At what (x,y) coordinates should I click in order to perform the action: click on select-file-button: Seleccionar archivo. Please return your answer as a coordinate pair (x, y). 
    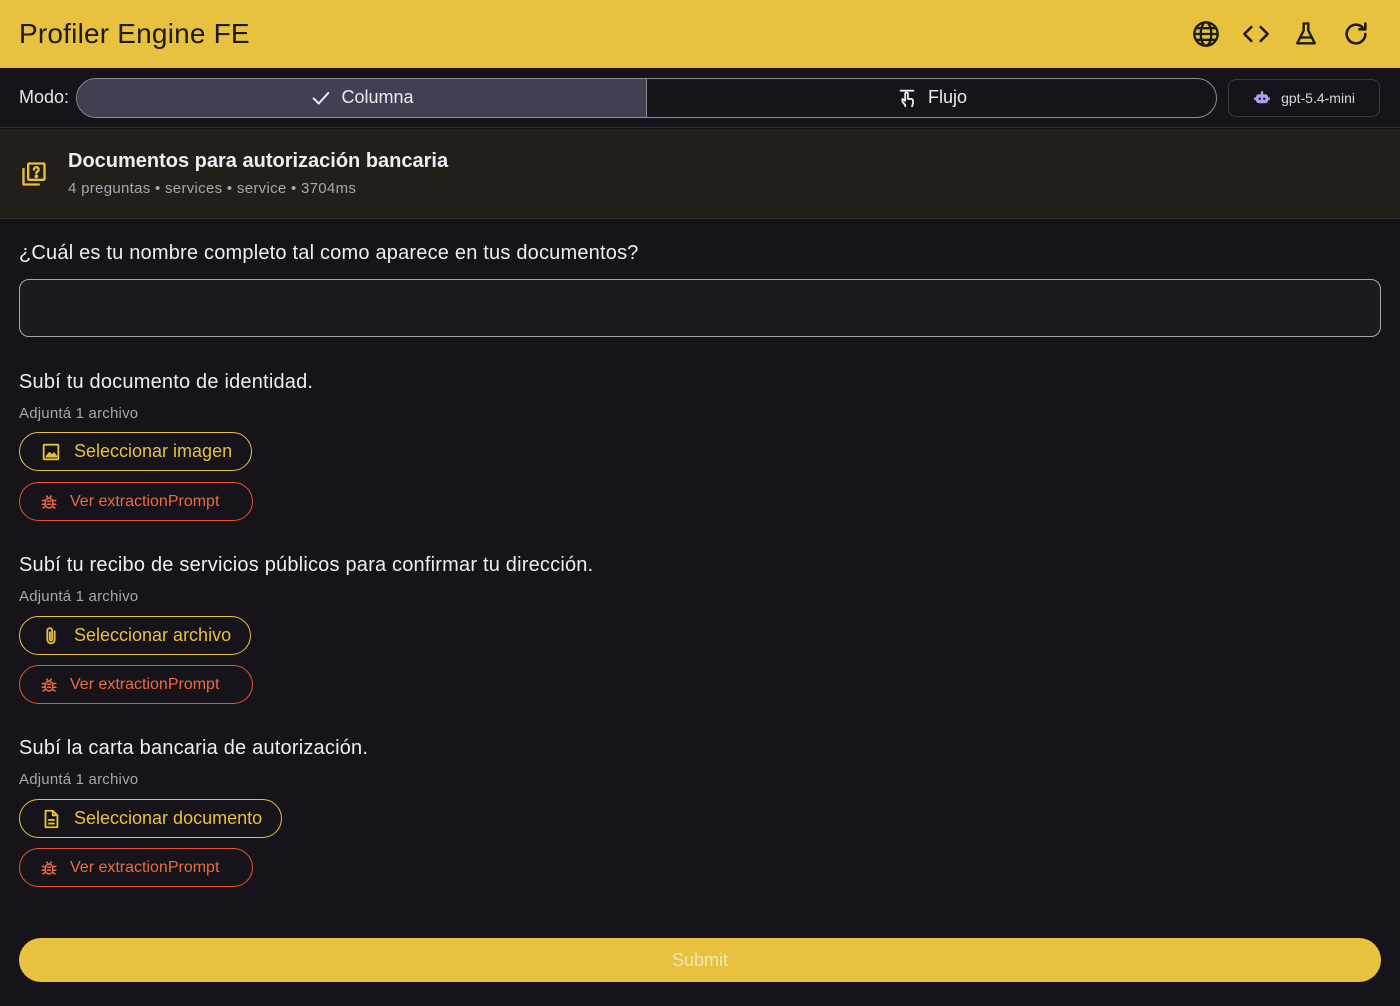
    Looking at the image, I should click on (135, 635).